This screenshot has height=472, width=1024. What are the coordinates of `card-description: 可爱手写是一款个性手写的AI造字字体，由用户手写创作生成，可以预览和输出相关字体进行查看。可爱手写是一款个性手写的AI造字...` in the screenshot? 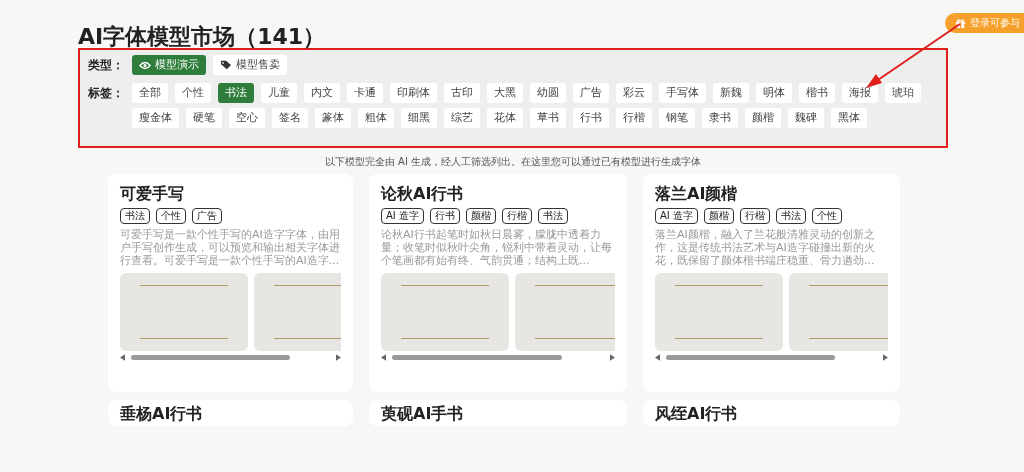 It's located at (230, 247).